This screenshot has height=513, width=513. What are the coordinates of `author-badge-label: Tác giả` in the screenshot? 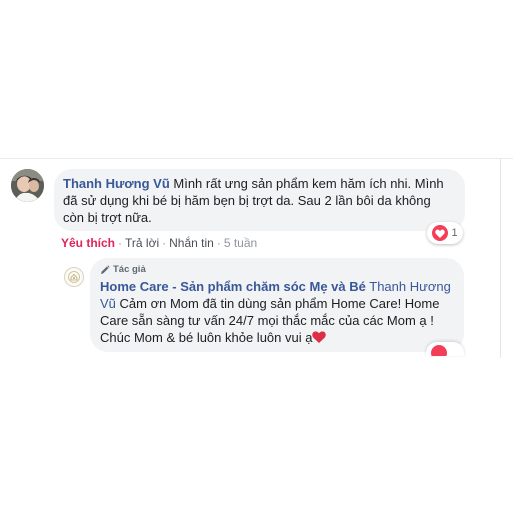 It's located at (129, 269).